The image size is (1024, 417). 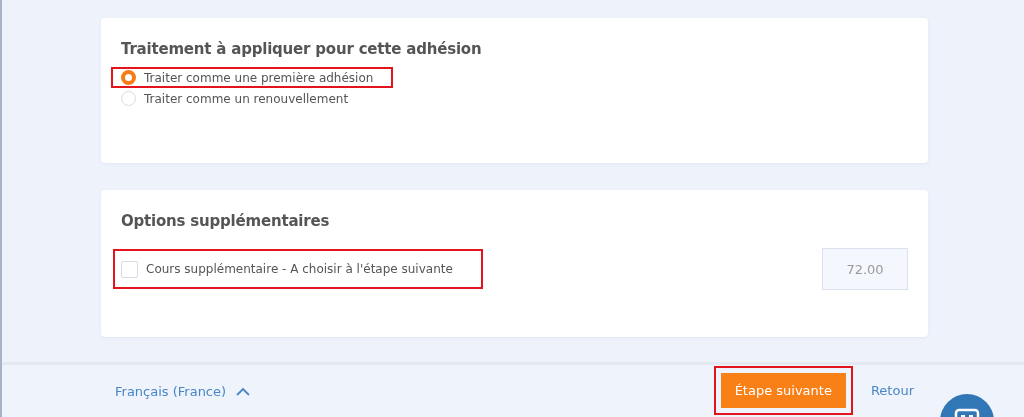 I want to click on radio-button, so click(x=128, y=77).